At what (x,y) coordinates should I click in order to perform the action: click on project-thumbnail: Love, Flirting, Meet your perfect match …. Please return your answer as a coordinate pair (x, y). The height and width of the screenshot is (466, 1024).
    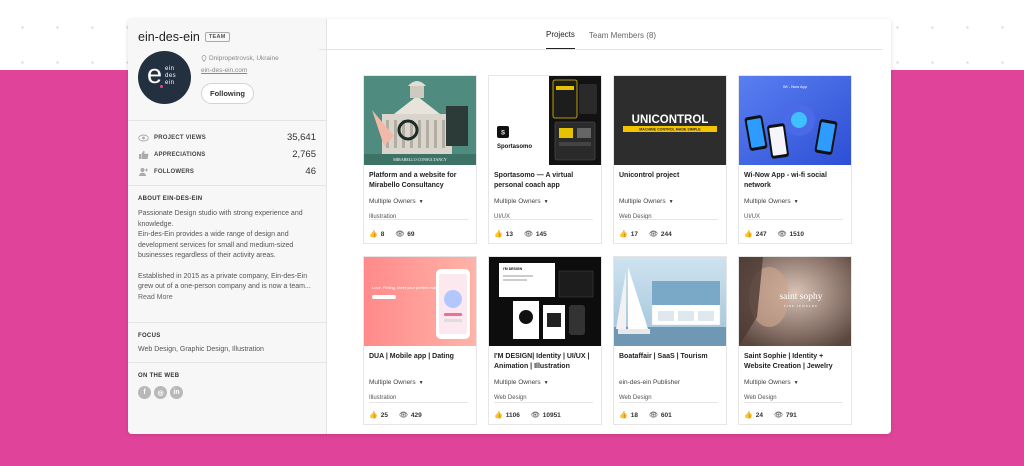
    Looking at the image, I should click on (420, 301).